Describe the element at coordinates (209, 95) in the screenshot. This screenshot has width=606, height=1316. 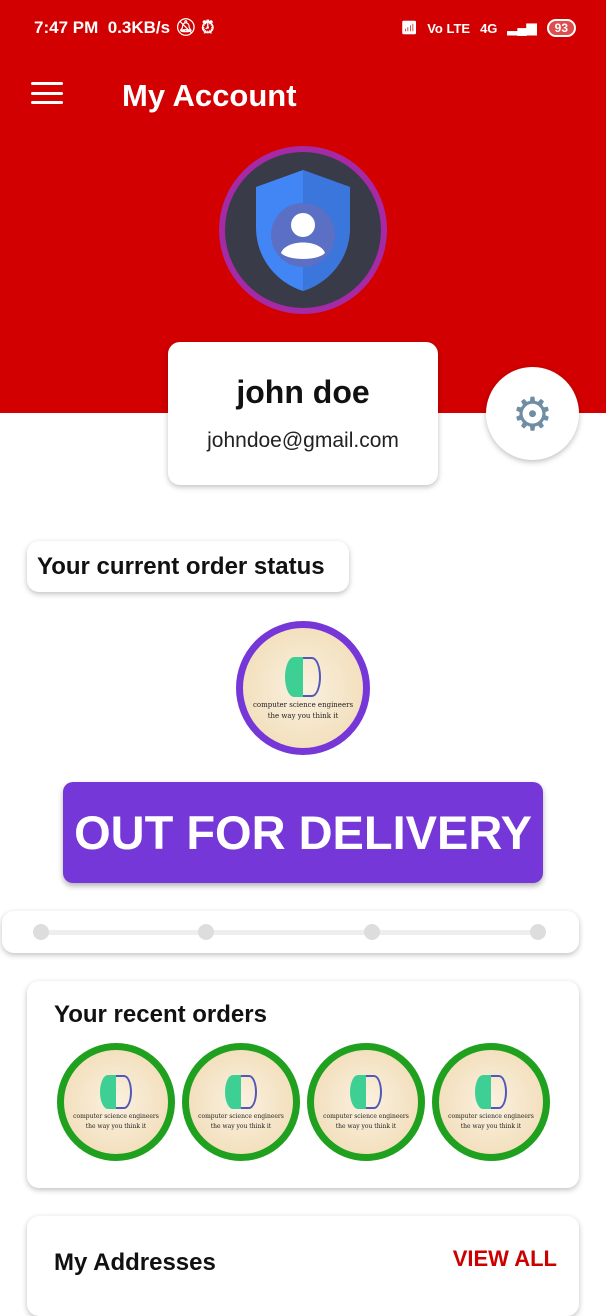
I see `page-title: My Account` at that location.